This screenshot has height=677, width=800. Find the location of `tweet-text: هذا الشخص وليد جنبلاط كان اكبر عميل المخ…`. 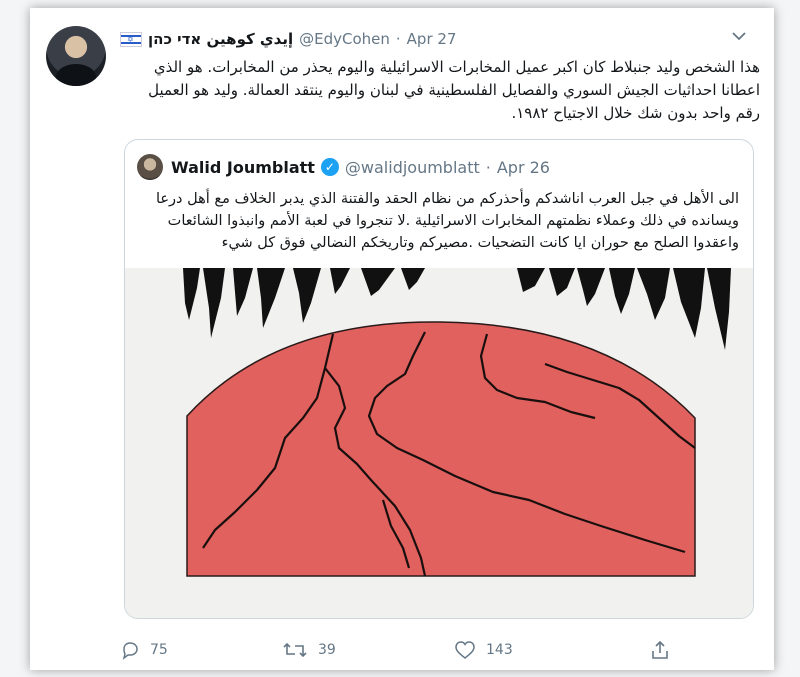

tweet-text: هذا الشخص وليد جنبلاط كان اكبر عميل المخ… is located at coordinates (454, 90).